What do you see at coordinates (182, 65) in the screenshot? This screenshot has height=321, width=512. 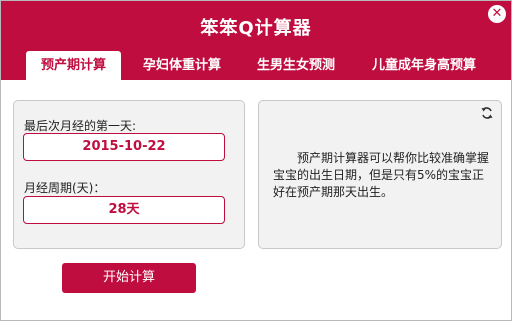 I see `tab-pregnancy-weight: 孕妇体重计算` at bounding box center [182, 65].